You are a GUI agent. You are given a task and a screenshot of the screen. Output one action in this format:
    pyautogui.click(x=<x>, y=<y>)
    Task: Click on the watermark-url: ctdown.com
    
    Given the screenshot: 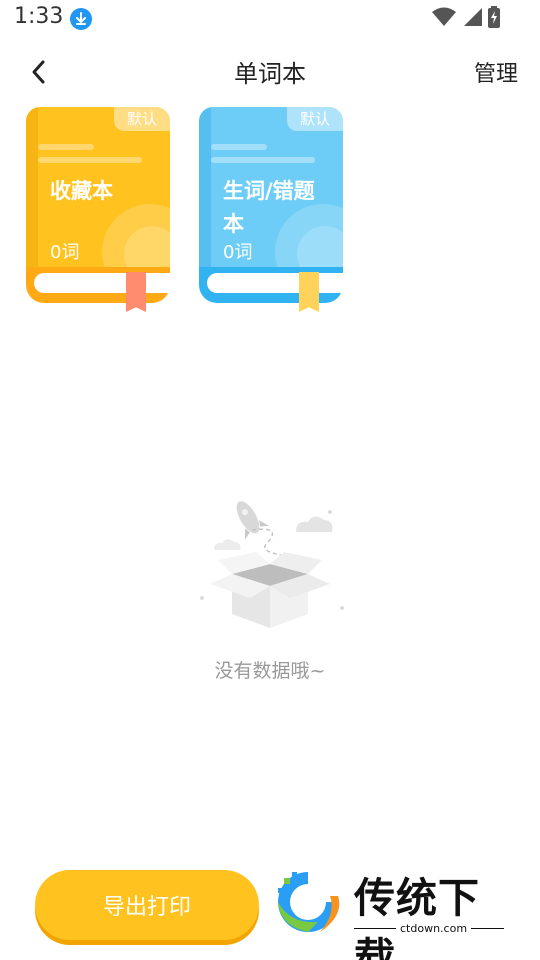 What is the action you would take?
    pyautogui.click(x=434, y=928)
    